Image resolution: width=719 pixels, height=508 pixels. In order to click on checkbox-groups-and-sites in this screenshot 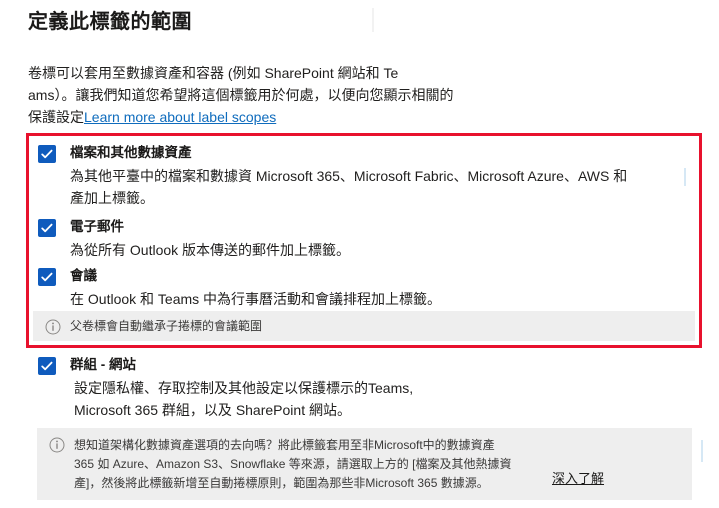, I will do `click(47, 366)`.